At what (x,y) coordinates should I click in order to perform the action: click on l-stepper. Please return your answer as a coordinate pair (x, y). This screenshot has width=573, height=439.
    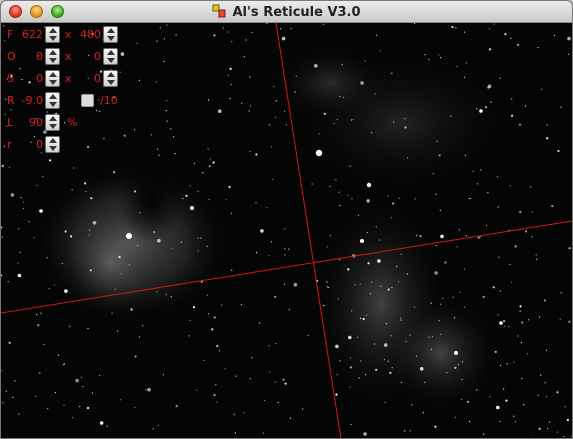
    Looking at the image, I should click on (52, 122).